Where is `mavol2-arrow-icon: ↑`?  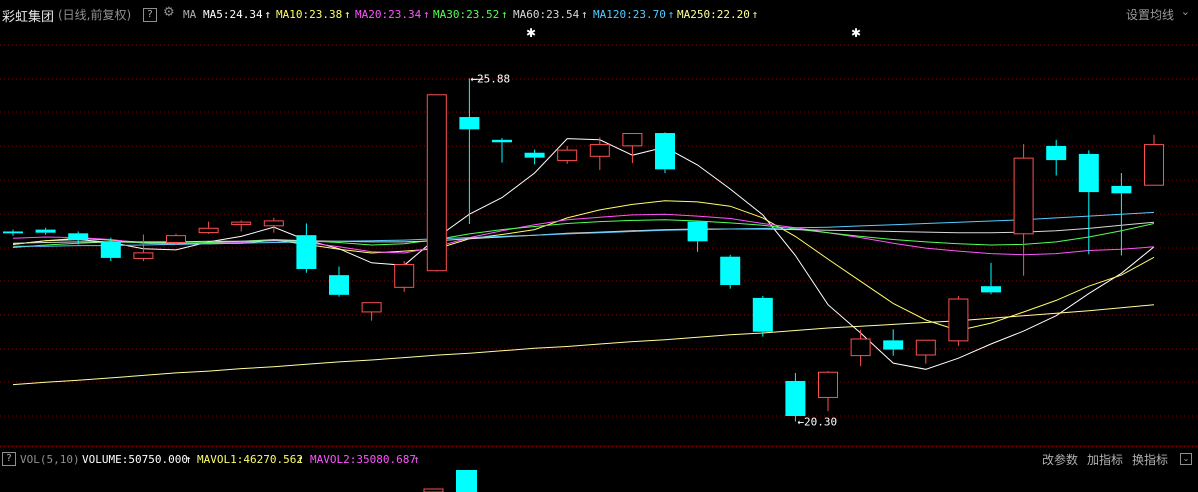
mavol2-arrow-icon: ↑ is located at coordinates (416, 459).